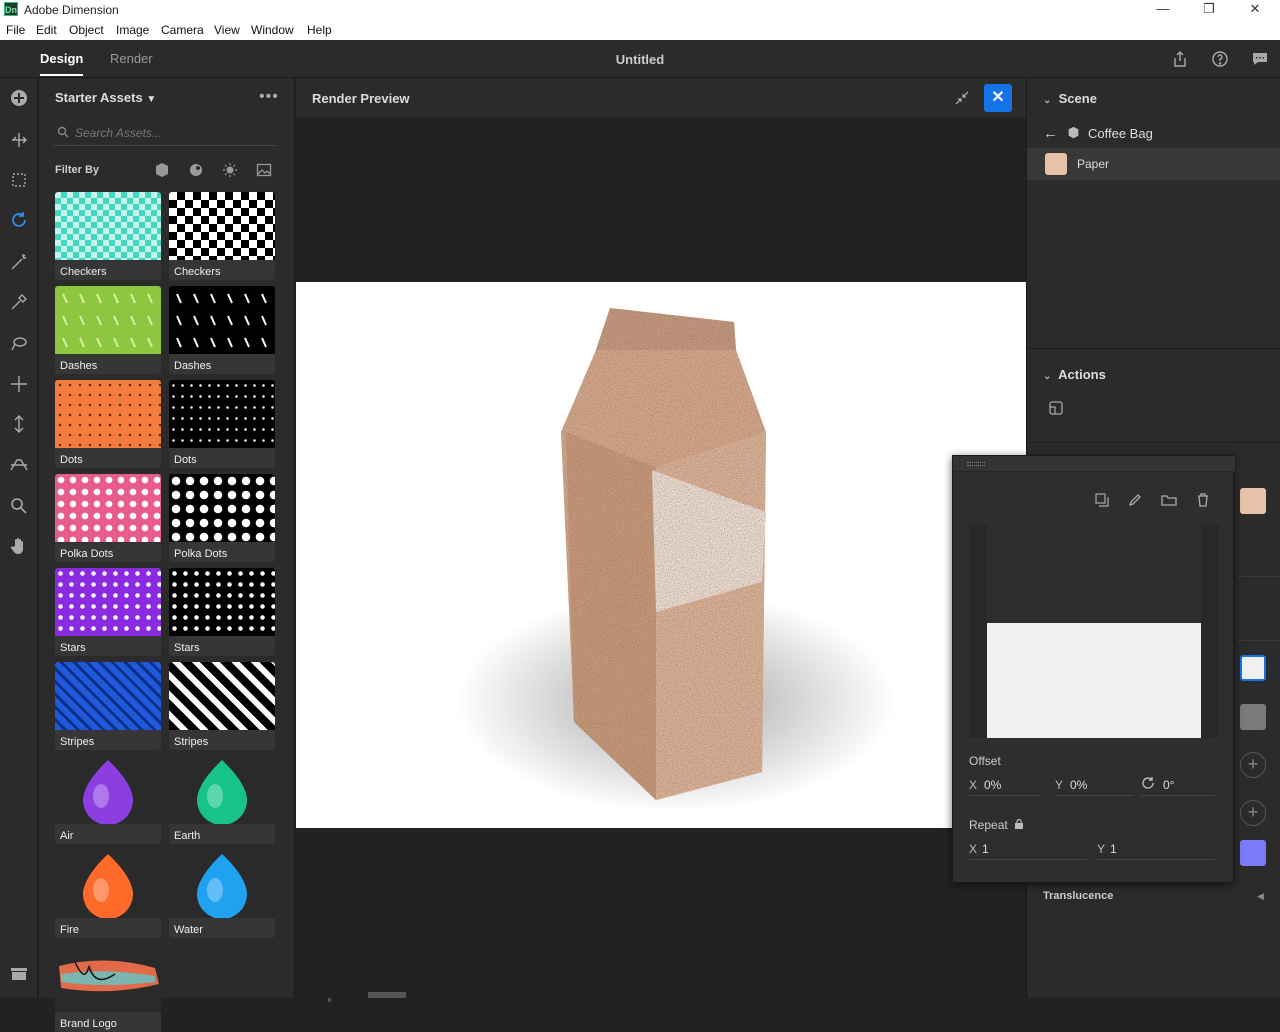  Describe the element at coordinates (1178, 785) in the screenshot. I see `rotation-field: 0°` at that location.